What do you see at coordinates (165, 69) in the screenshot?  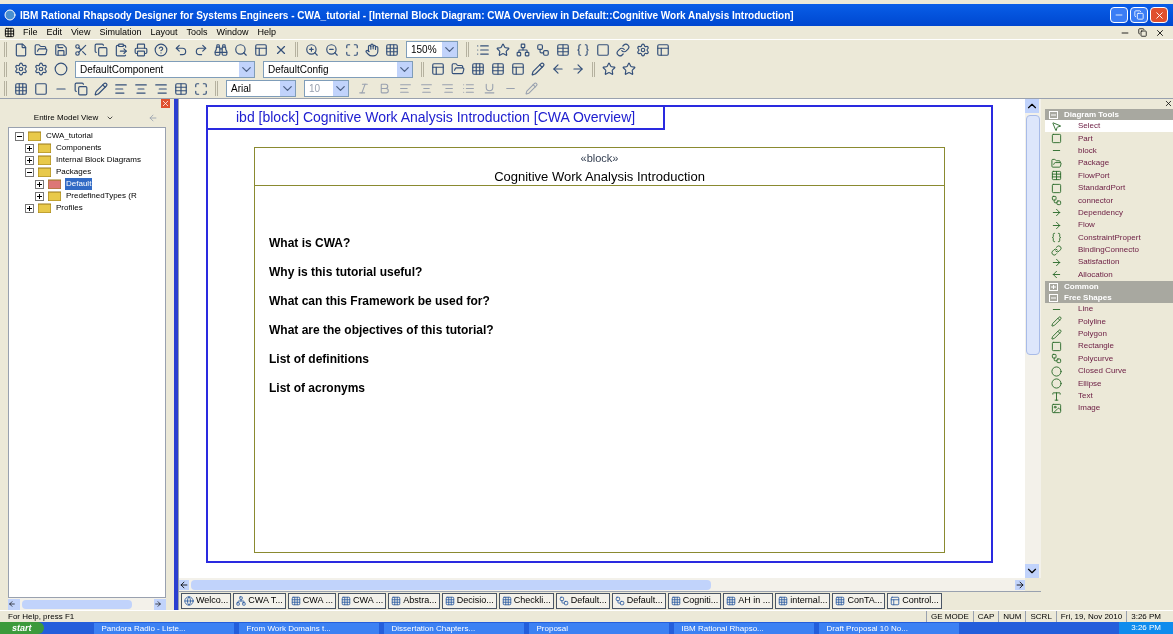 I see `component-dropdown: DefaultComponent` at bounding box center [165, 69].